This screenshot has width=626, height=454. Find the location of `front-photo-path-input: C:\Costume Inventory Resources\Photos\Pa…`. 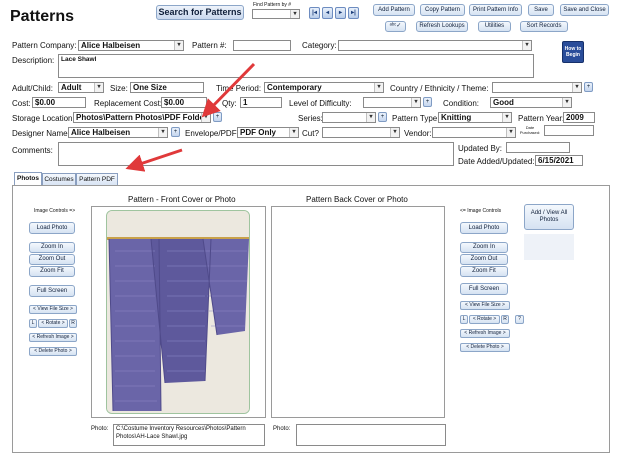

front-photo-path-input: C:\Costume Inventory Resources\Photos\Pa… is located at coordinates (189, 435).